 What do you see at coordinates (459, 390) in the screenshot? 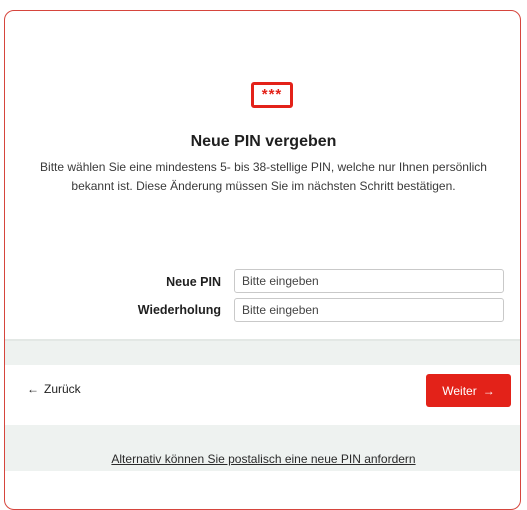
I see `next-label: Weiter` at bounding box center [459, 390].